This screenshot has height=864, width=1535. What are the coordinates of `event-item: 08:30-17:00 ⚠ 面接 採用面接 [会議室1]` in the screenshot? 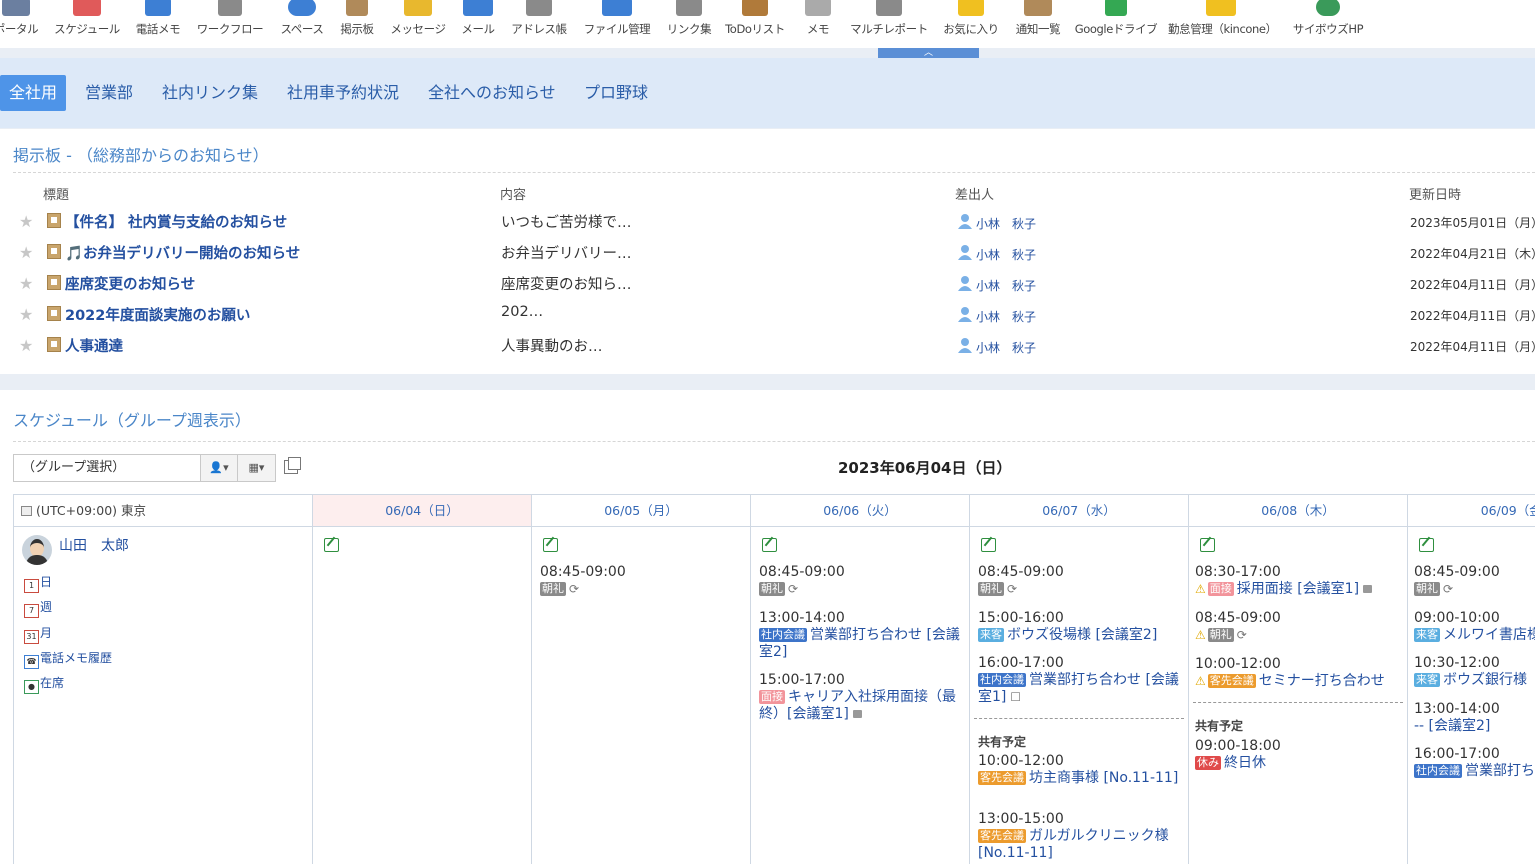 It's located at (1297, 581).